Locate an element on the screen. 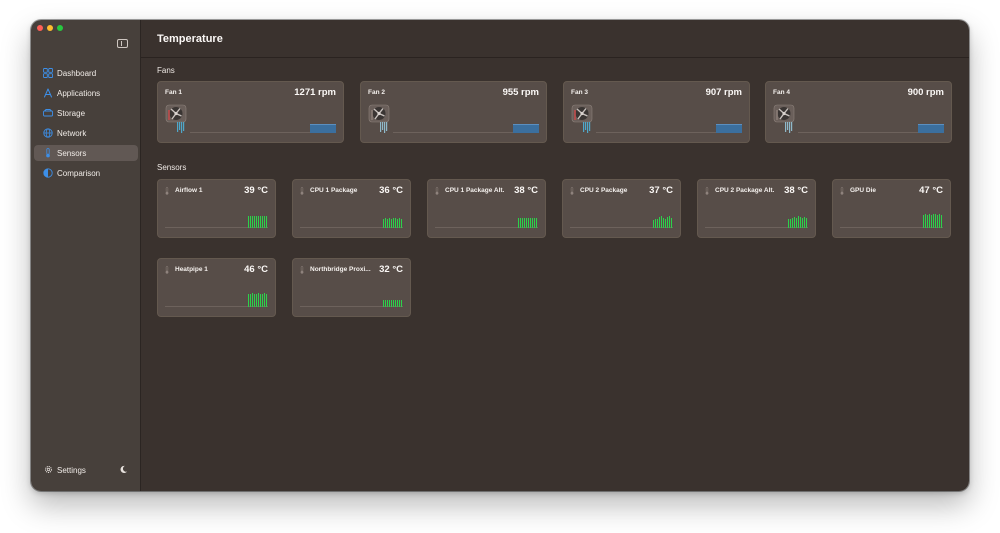 The width and height of the screenshot is (1000, 533). titlebar: Temperature is located at coordinates (555, 39).